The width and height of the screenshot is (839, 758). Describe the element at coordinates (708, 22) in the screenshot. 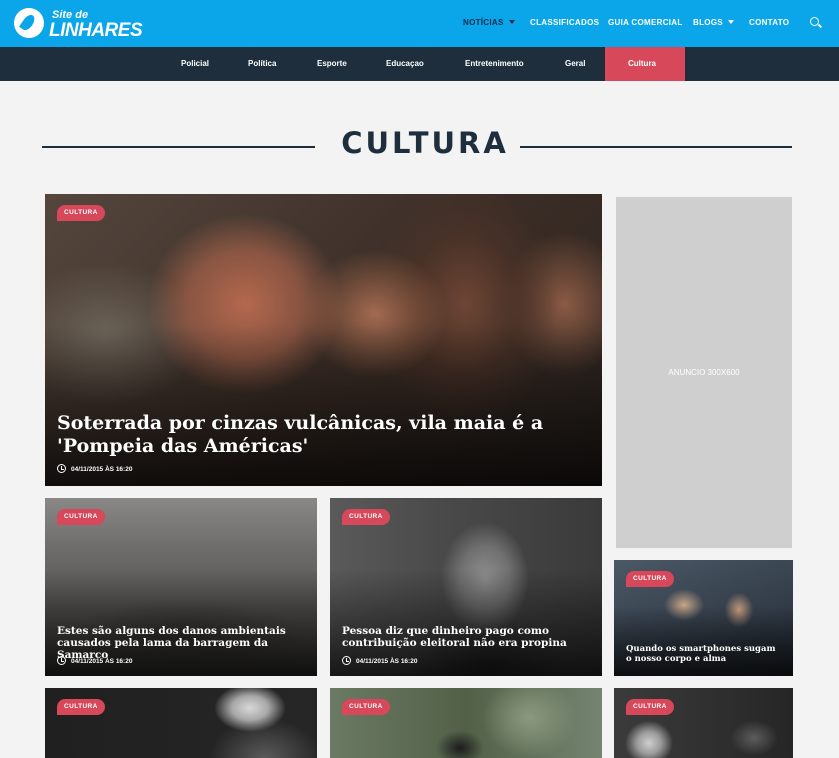

I see `nav-blogs-label: BLOGS` at that location.